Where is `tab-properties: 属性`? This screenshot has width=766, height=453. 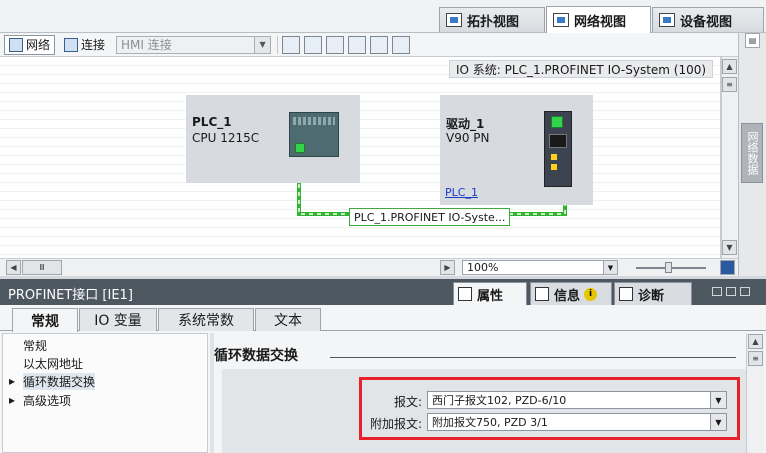 tab-properties: 属性 is located at coordinates (490, 293).